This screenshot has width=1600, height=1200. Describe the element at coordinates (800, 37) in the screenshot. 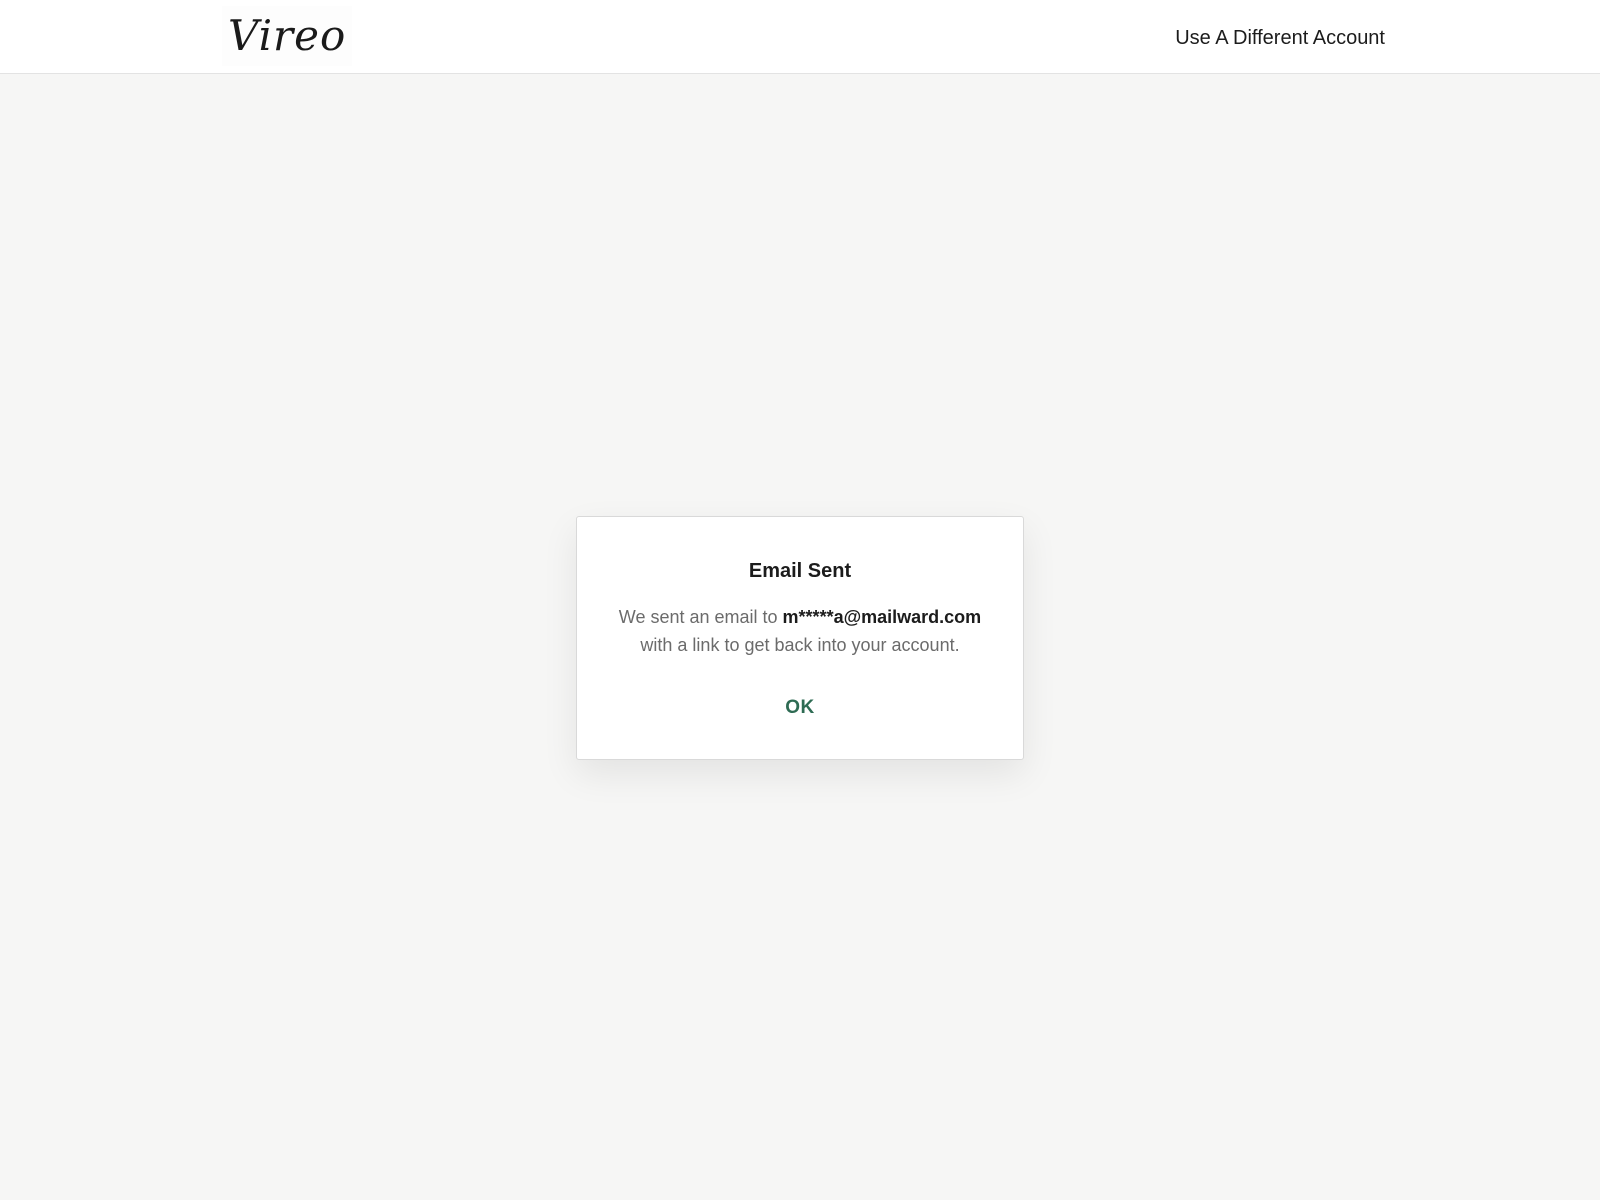

I see `top-bar: Vireo Use A Different Account` at that location.